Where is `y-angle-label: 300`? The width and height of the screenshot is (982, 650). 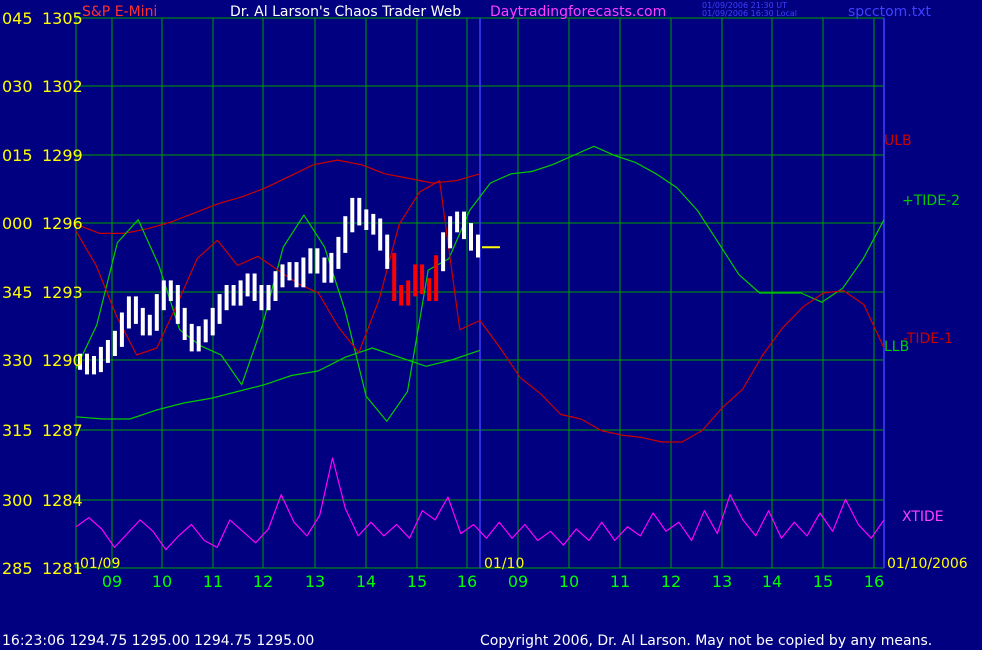
y-angle-label: 300 is located at coordinates (17, 500).